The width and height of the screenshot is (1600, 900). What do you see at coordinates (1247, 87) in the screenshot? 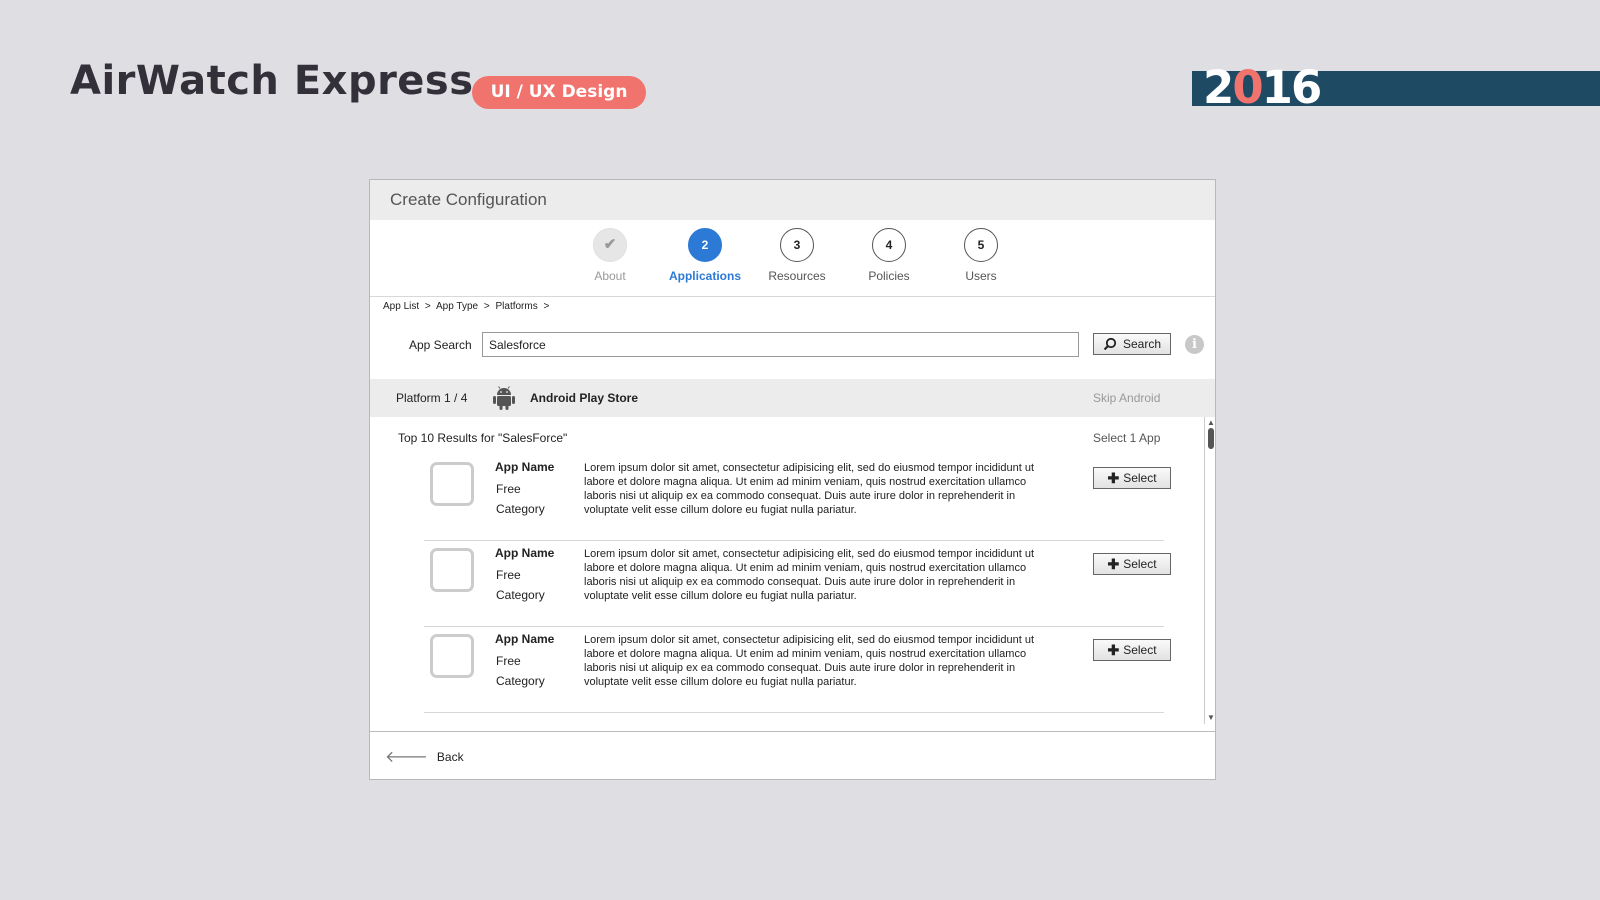
I see `year-digit: 0` at bounding box center [1247, 87].